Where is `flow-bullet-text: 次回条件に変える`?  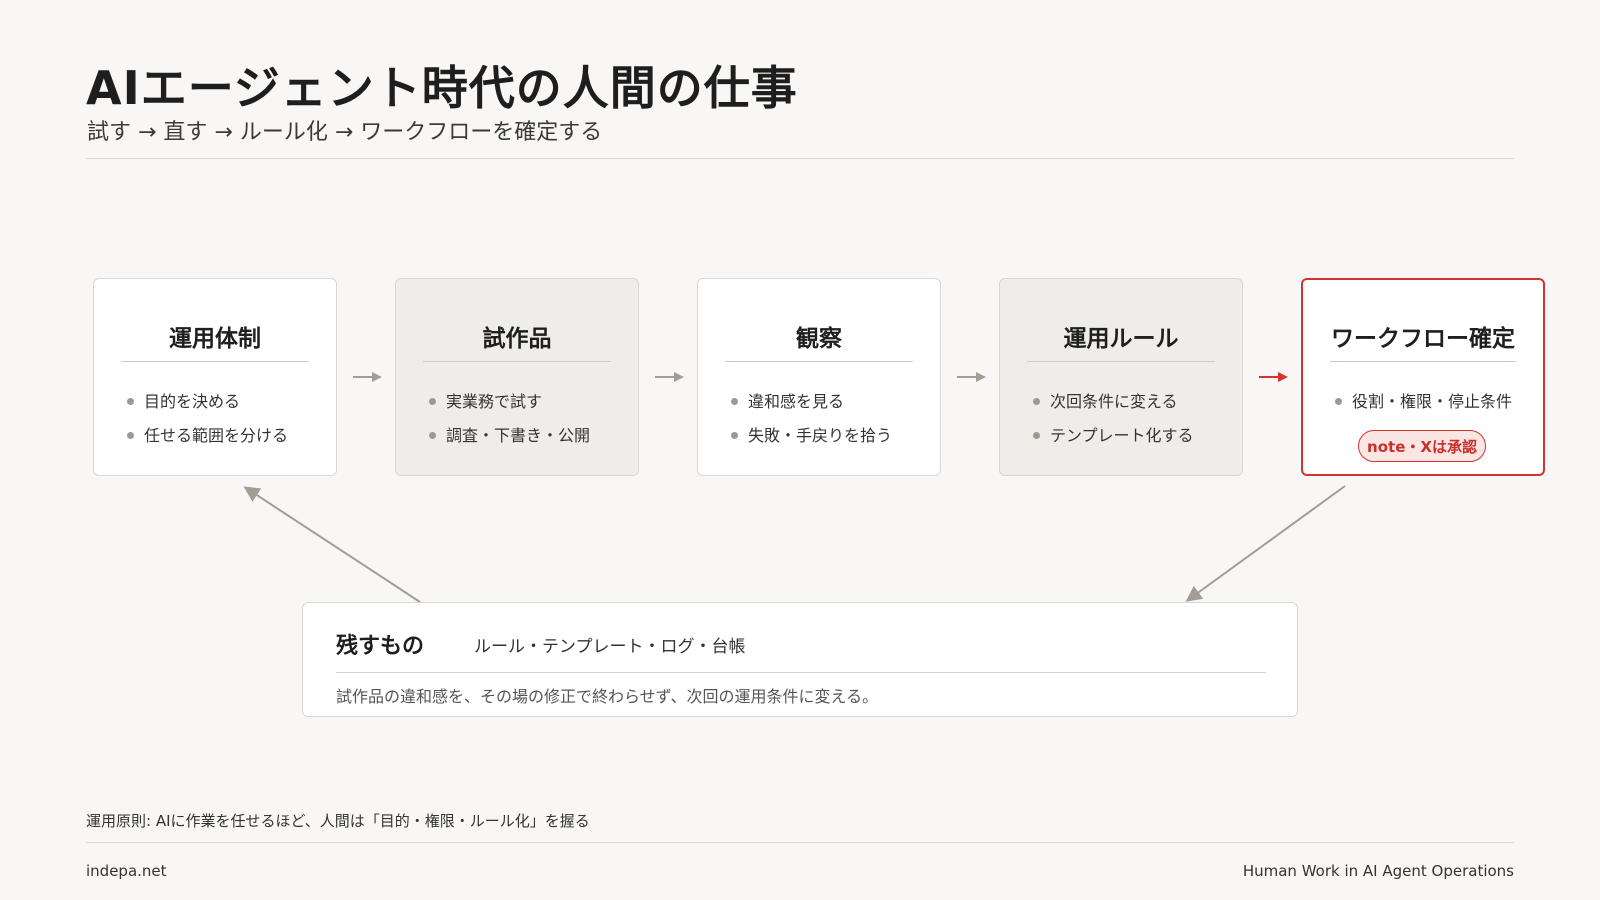 flow-bullet-text: 次回条件に変える is located at coordinates (1114, 401).